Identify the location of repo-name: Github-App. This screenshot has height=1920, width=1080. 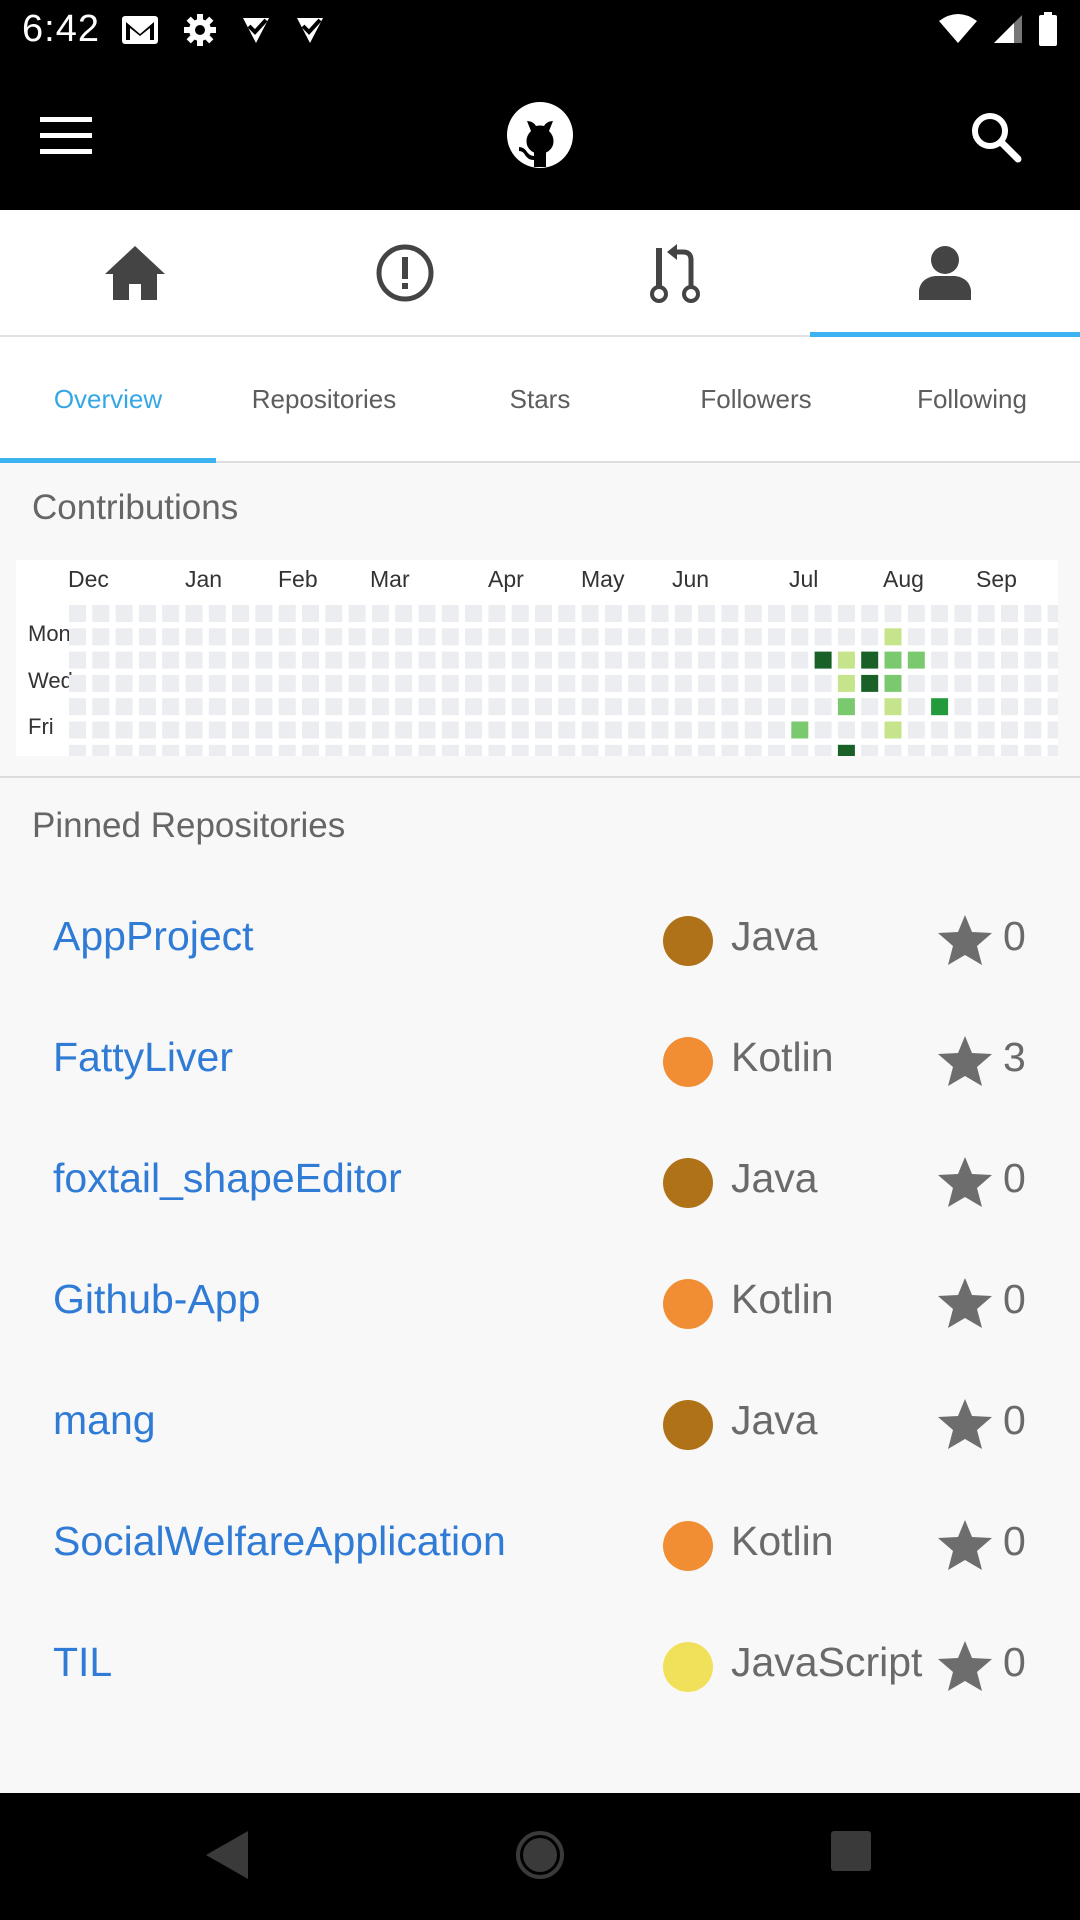
(156, 1299).